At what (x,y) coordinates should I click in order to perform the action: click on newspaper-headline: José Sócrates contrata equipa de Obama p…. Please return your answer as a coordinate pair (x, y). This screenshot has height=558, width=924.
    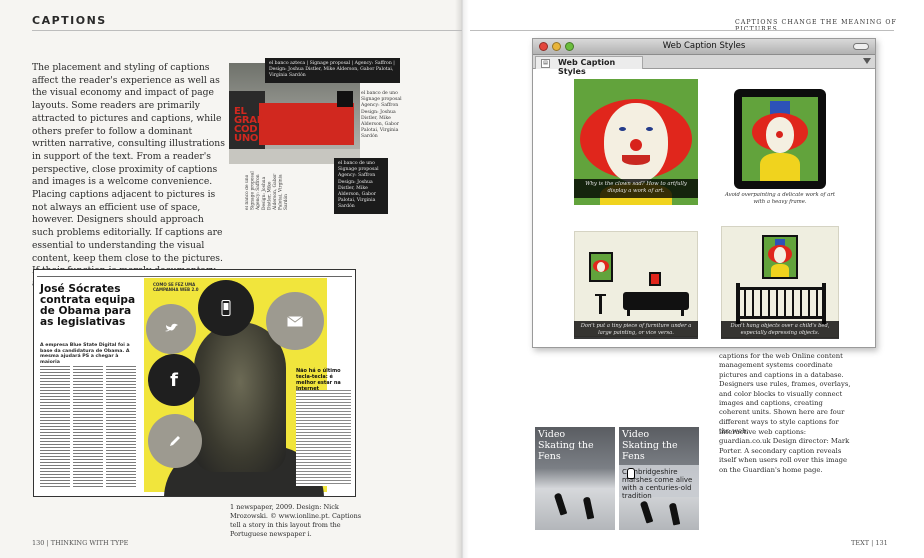
    Looking at the image, I should click on (88, 305).